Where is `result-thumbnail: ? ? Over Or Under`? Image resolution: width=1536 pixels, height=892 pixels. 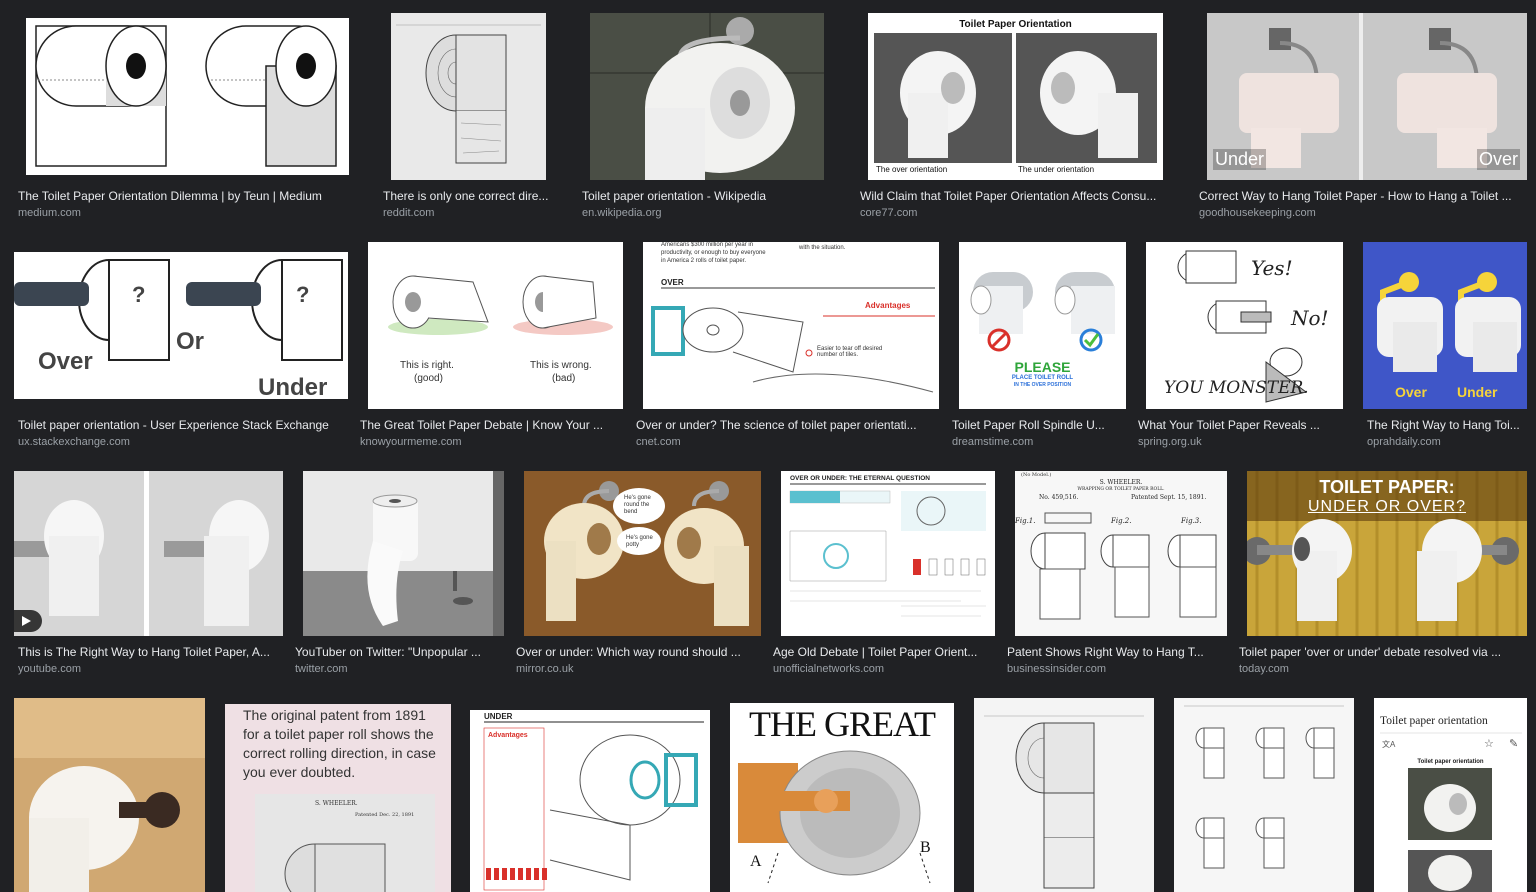 result-thumbnail: ? ? Over Or Under is located at coordinates (181, 325).